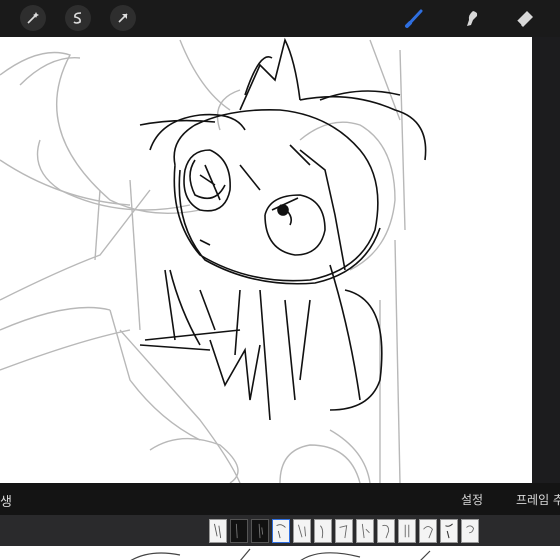  Describe the element at coordinates (78, 18) in the screenshot. I see `selection-s-icon` at that location.